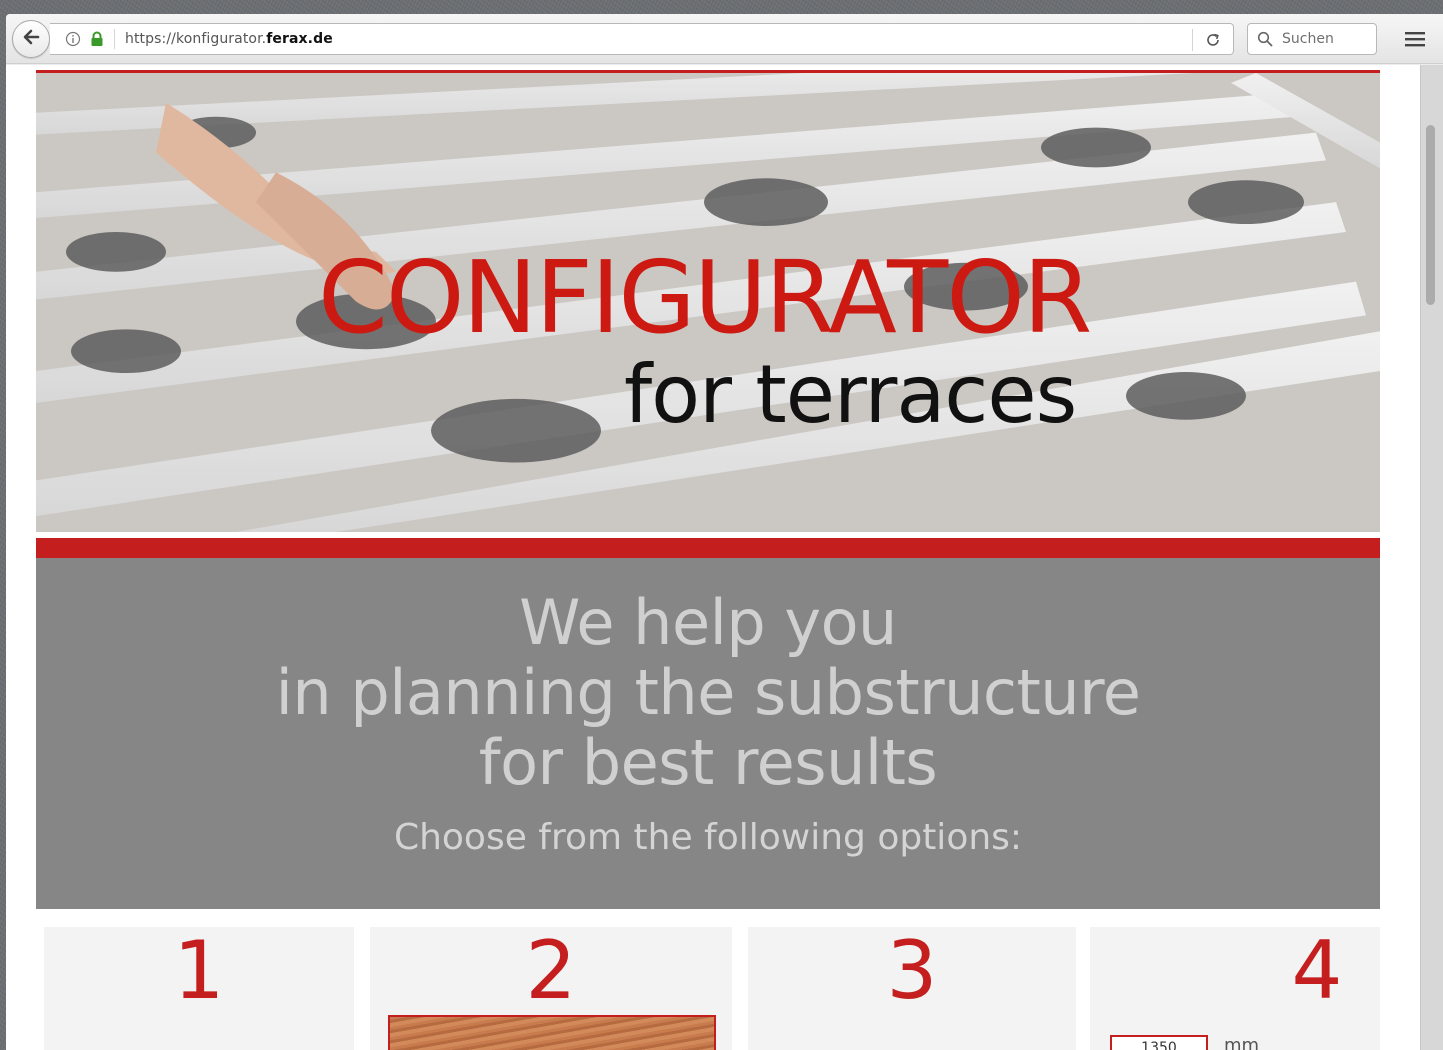  I want to click on option-card-3: 3, so click(912, 988).